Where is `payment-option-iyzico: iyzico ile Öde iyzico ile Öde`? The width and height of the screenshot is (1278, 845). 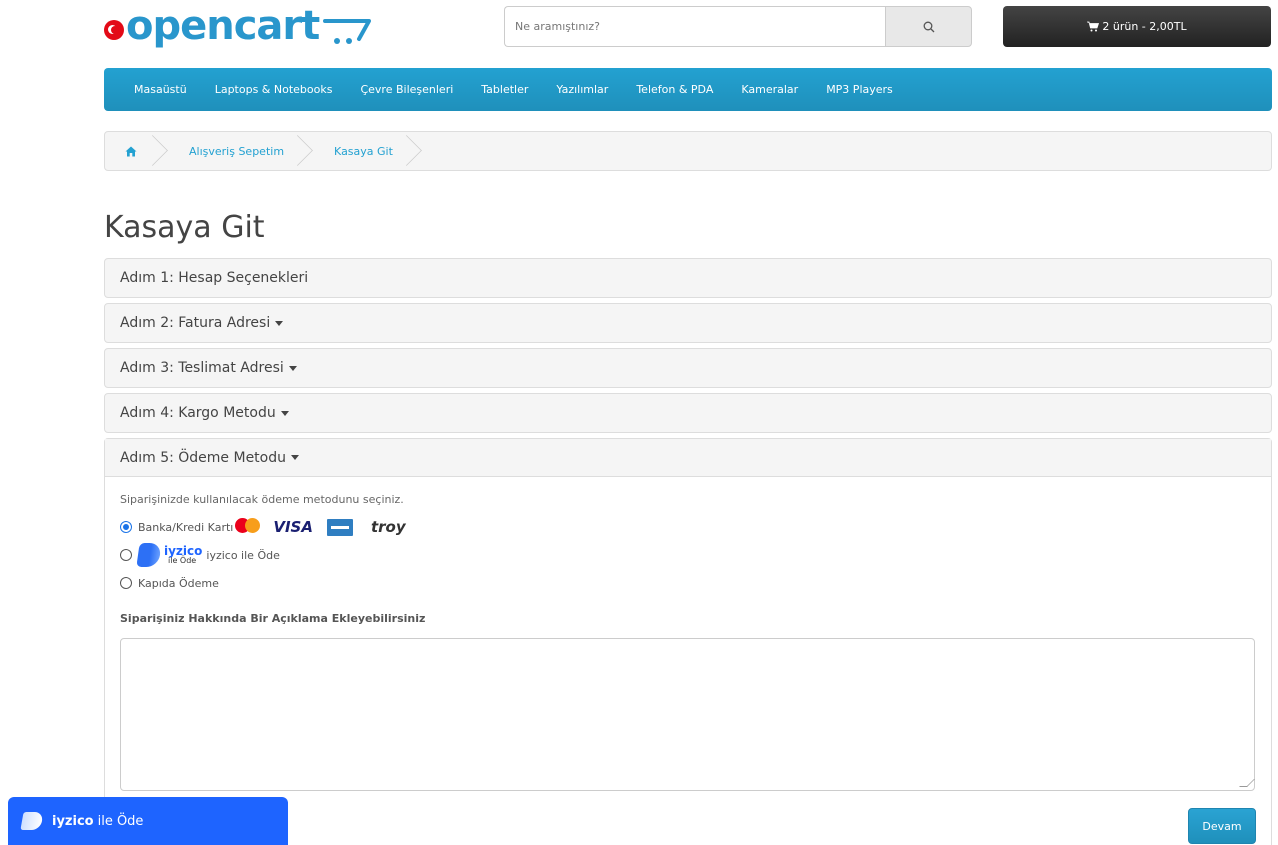 payment-option-iyzico: iyzico ile Öde iyzico ile Öde is located at coordinates (688, 555).